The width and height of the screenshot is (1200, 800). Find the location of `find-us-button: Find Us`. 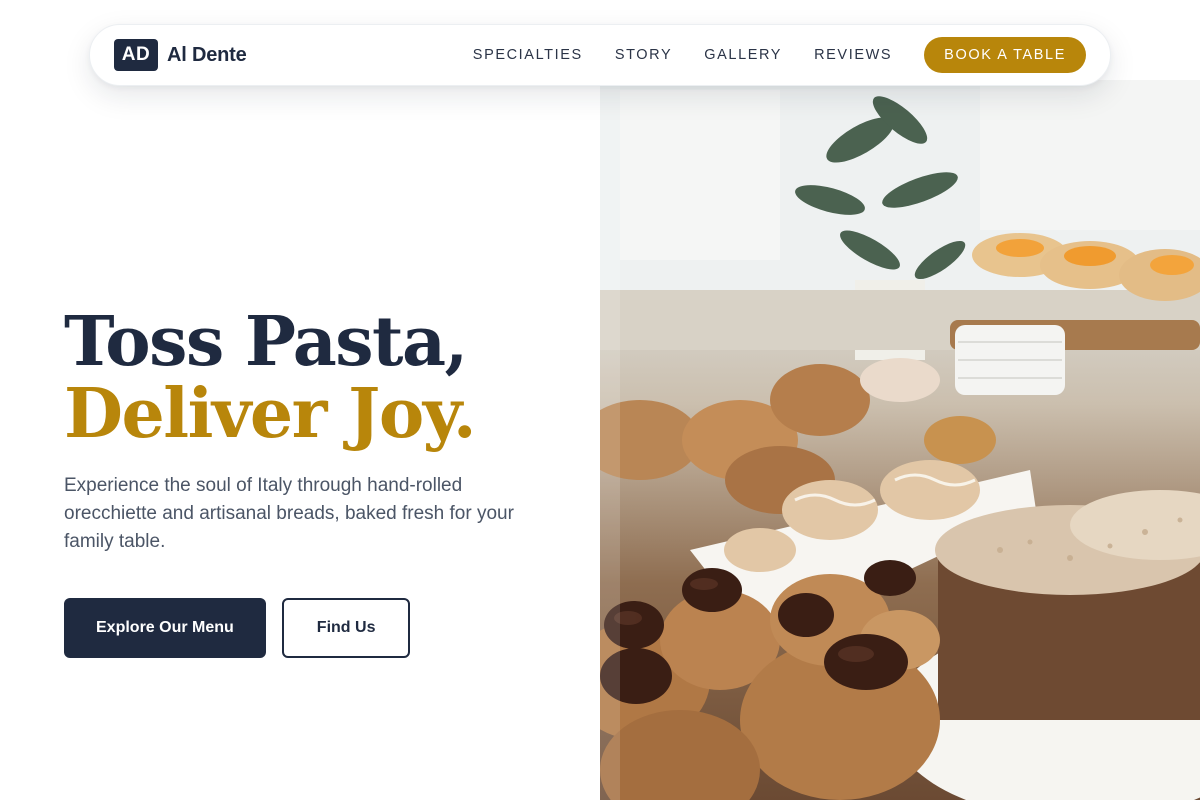

find-us-button: Find Us is located at coordinates (346, 628).